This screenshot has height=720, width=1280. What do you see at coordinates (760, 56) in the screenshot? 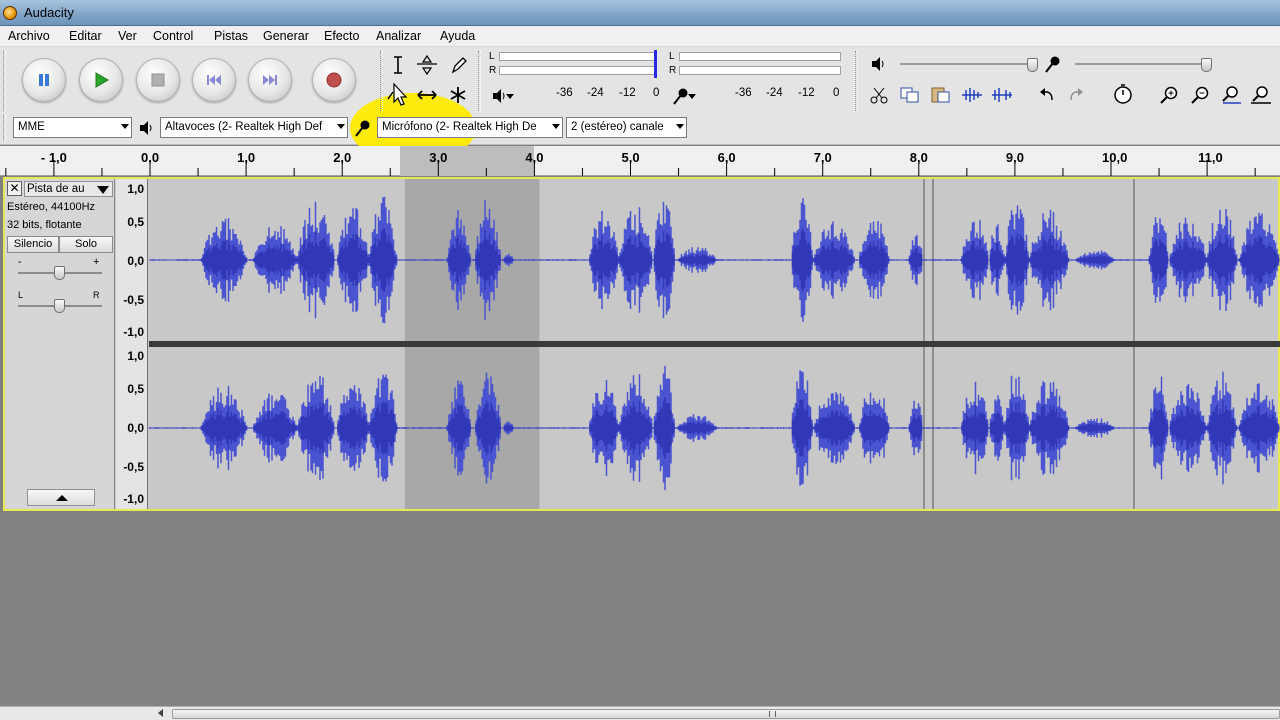
I see `record-meter-left` at bounding box center [760, 56].